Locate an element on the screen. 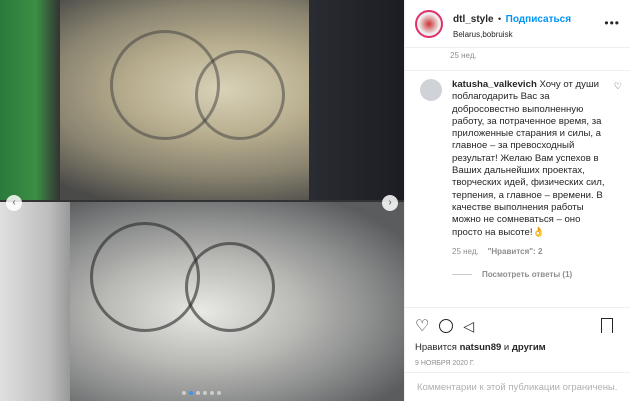 The height and width of the screenshot is (402, 630). comment-time: 25 нед. is located at coordinates (465, 251).